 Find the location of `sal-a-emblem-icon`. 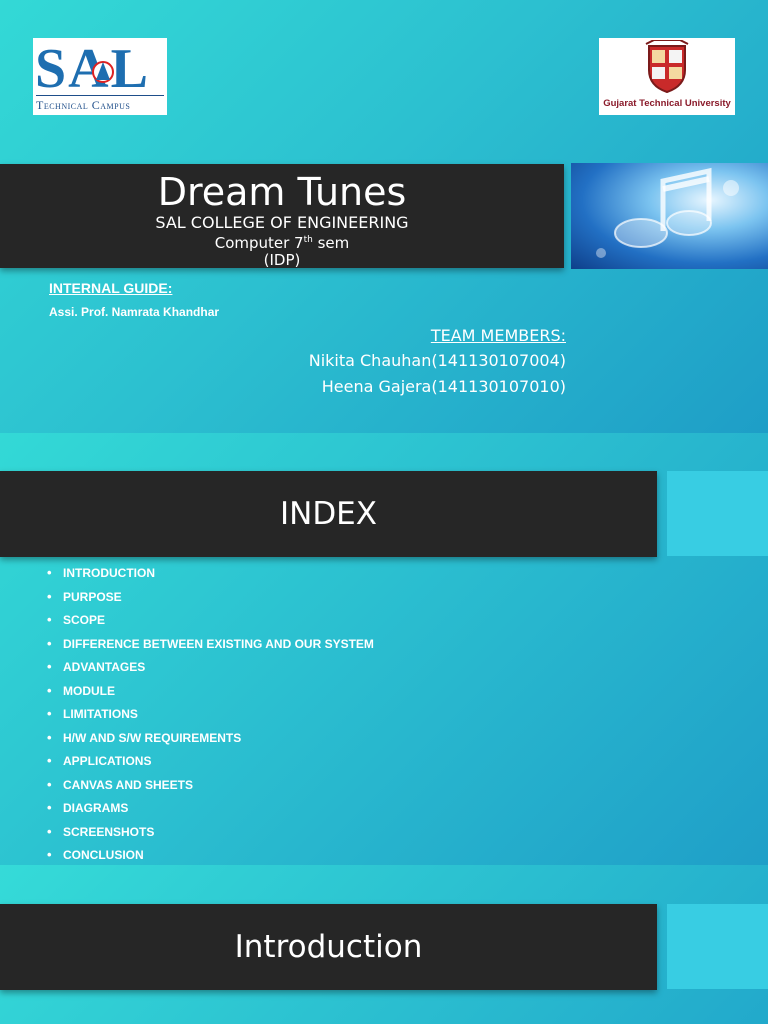

sal-a-emblem-icon is located at coordinates (103, 72).